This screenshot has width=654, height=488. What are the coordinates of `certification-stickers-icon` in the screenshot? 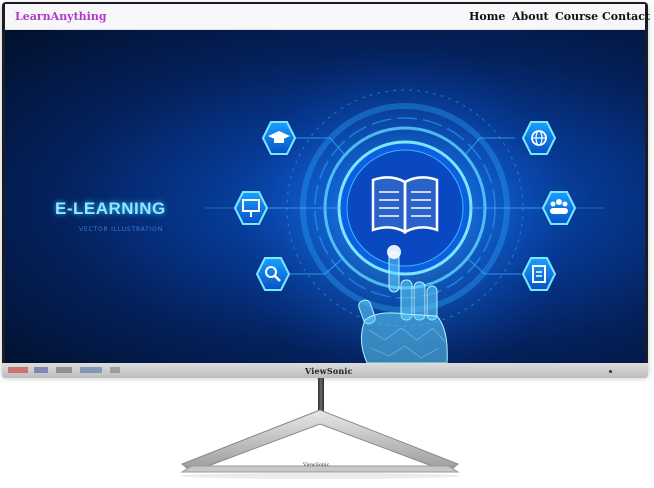 It's located at (64, 370).